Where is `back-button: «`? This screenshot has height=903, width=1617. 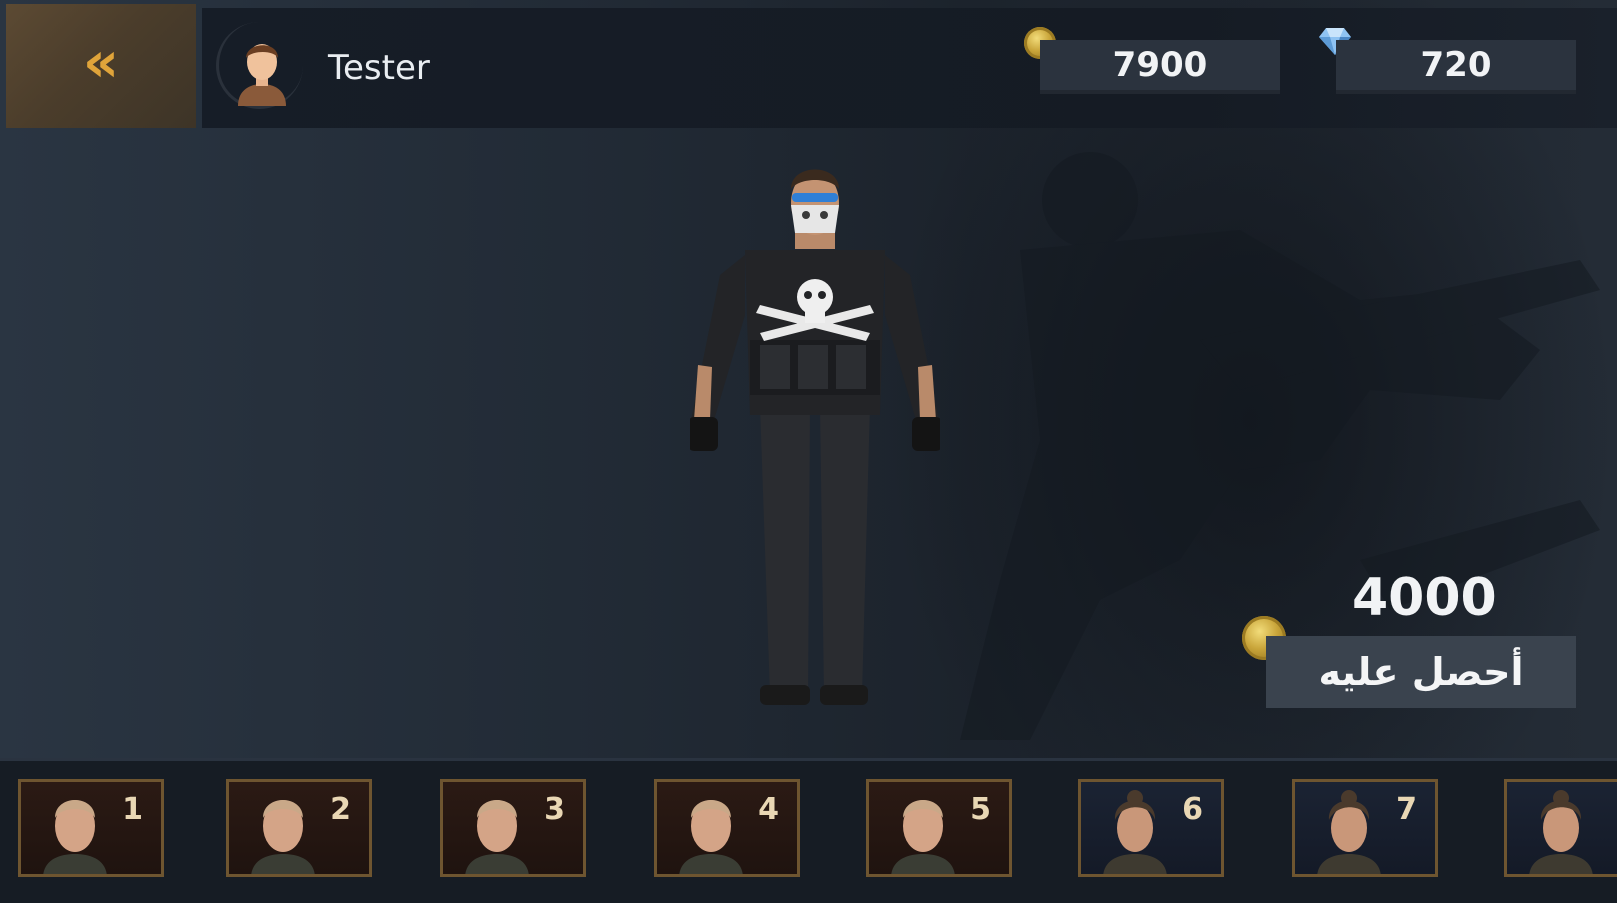 back-button: « is located at coordinates (101, 66).